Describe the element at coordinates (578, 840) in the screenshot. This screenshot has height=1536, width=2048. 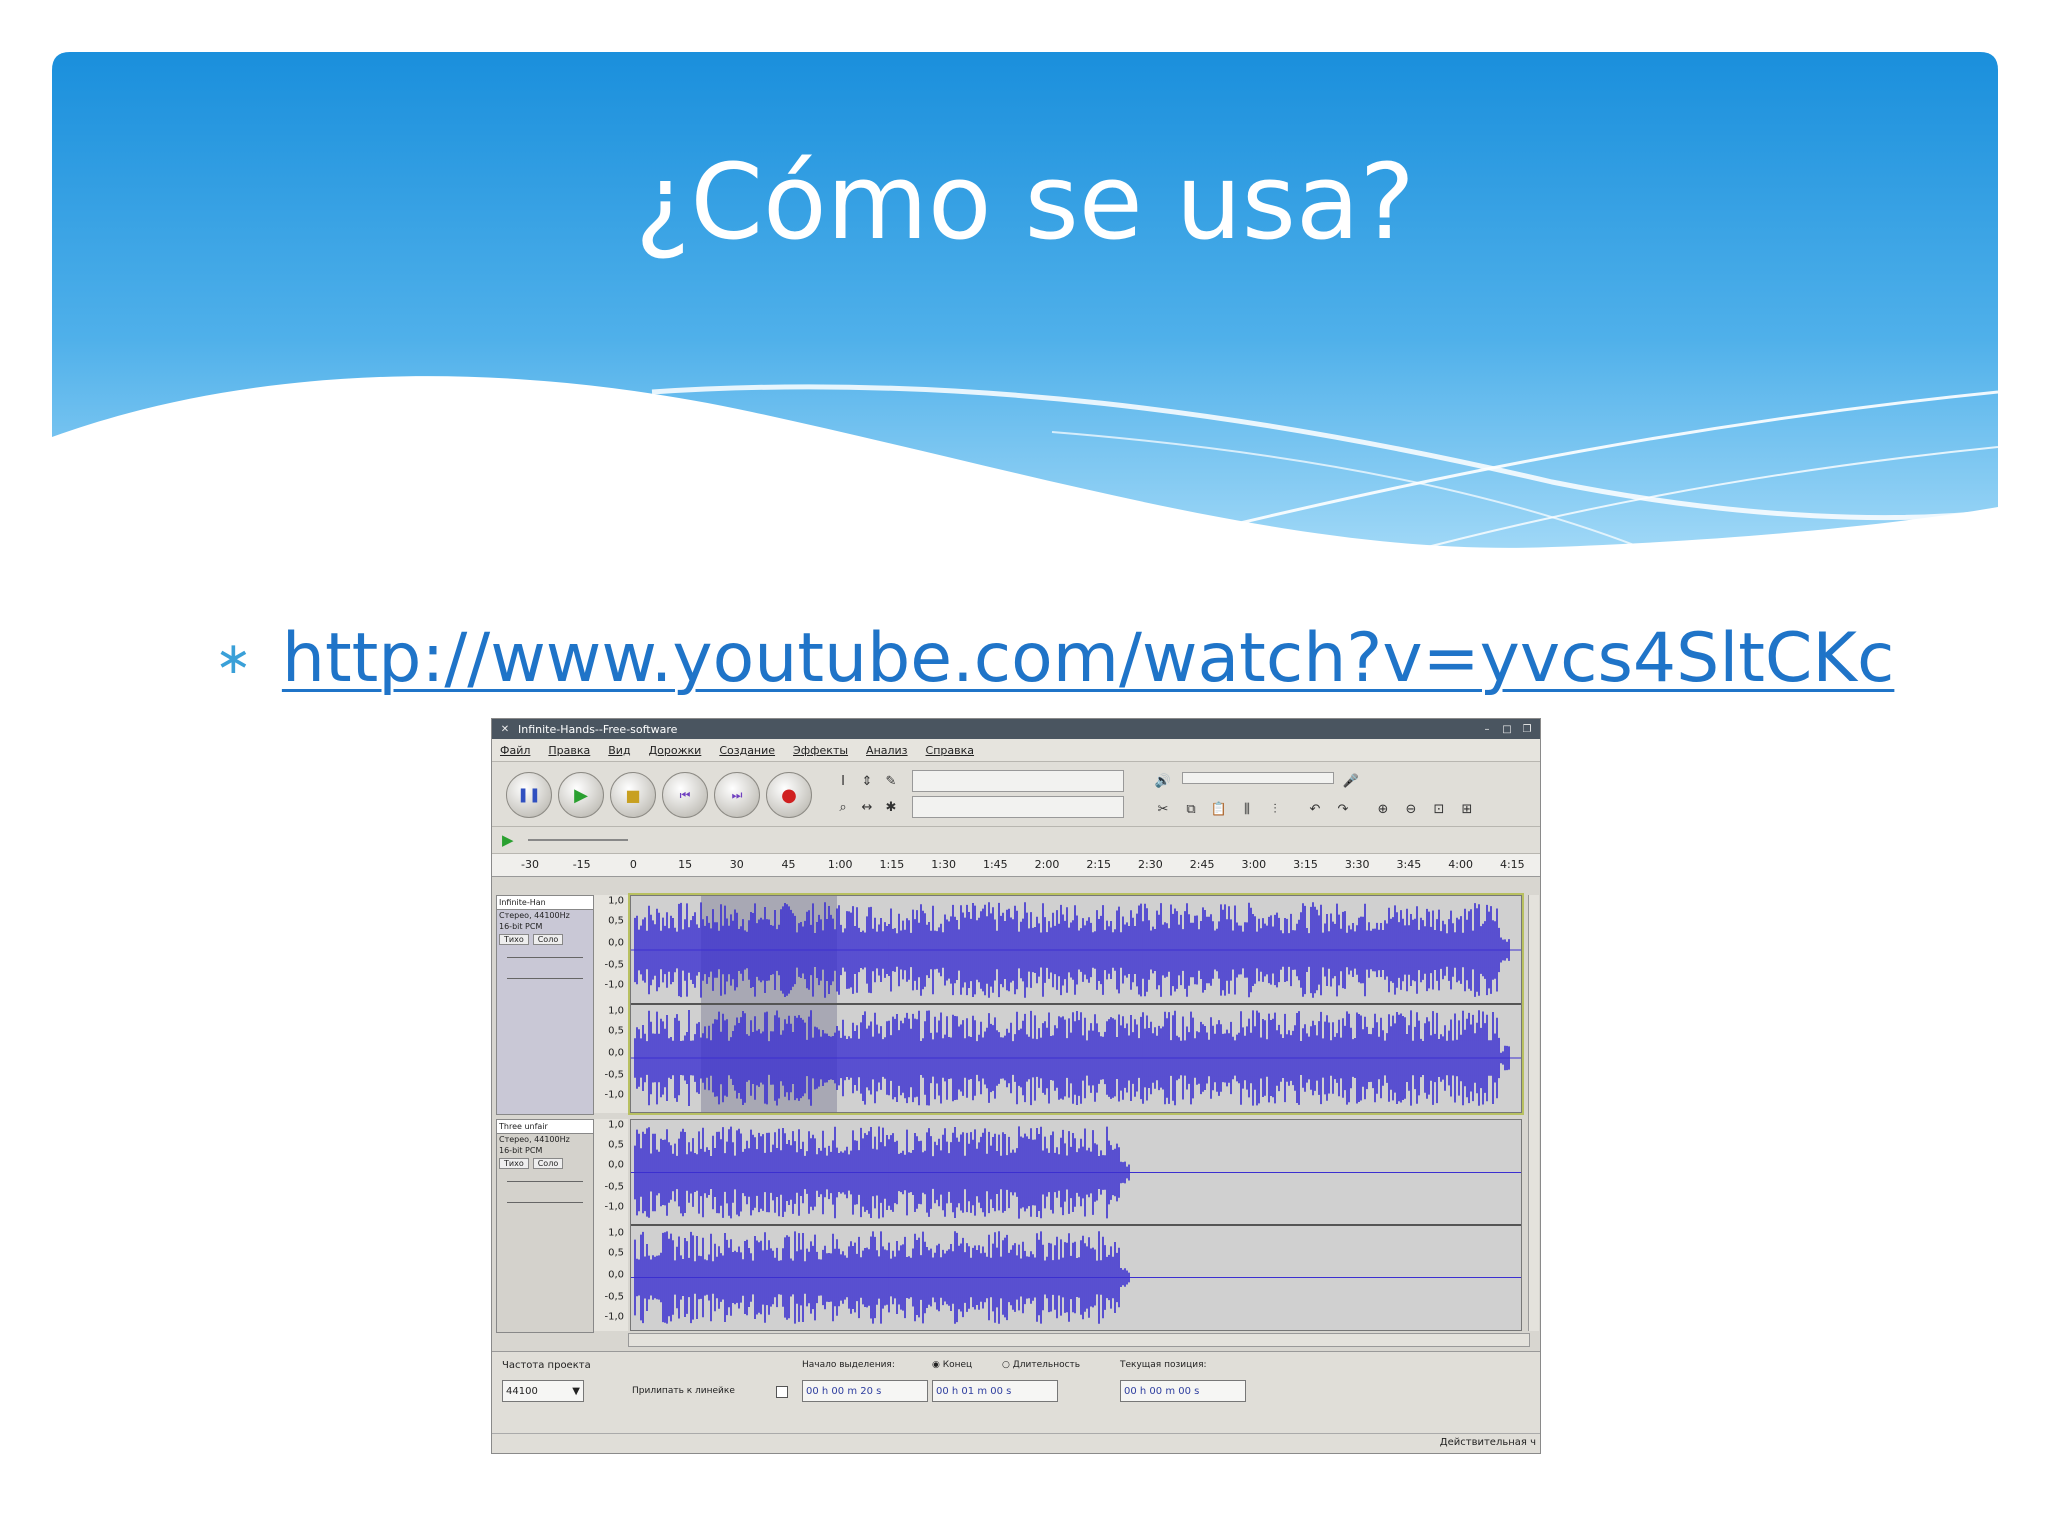
I see `speed-slider` at that location.